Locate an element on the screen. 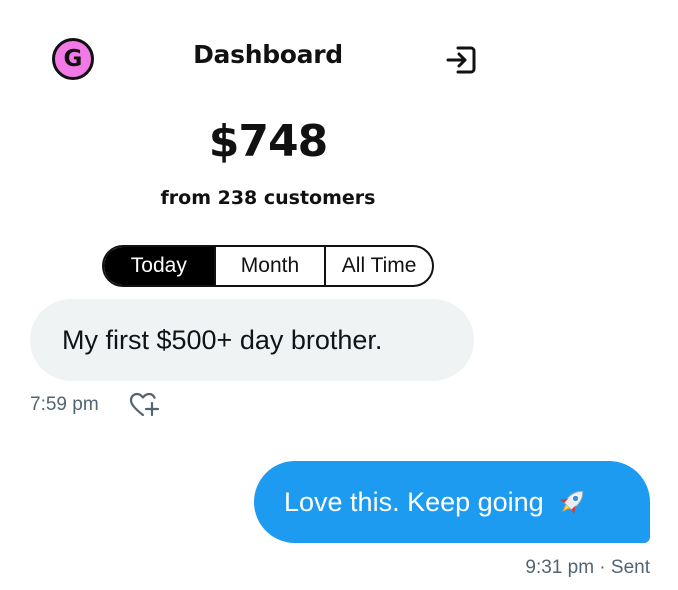 The width and height of the screenshot is (678, 590). customer-count: from 238 customers is located at coordinates (268, 198).